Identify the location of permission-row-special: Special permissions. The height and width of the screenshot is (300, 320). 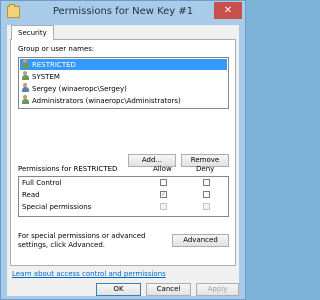
(122, 207).